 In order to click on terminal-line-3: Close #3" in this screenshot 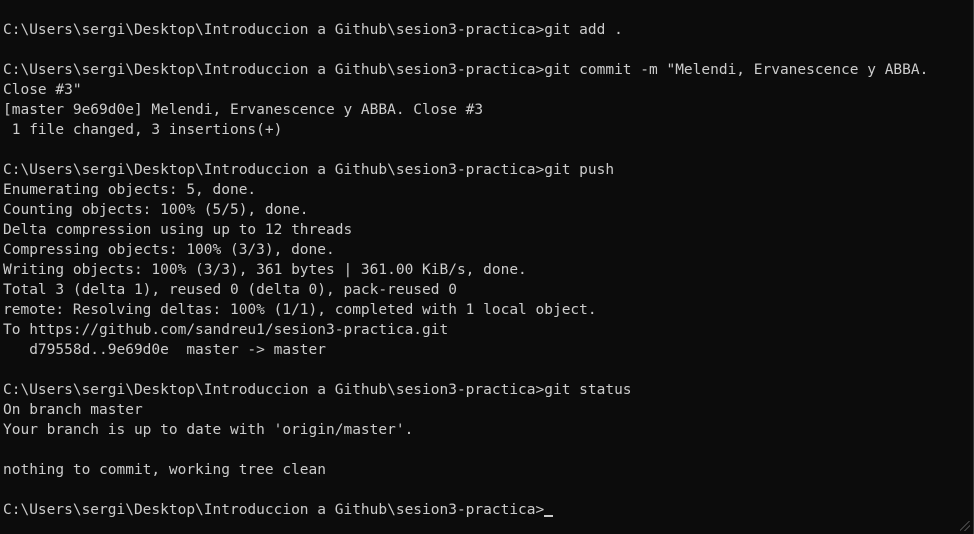, I will do `click(42, 90)`.